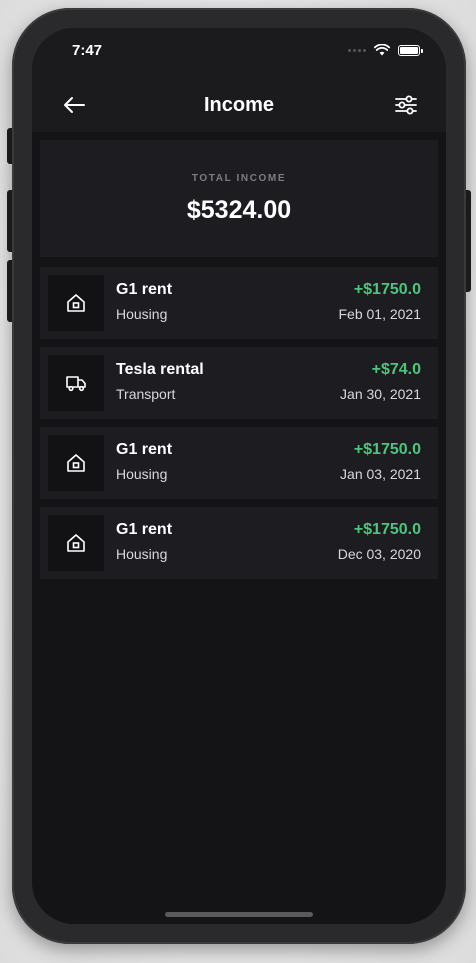 The image size is (476, 963). I want to click on transaction-date: Dec 03, 2020, so click(379, 554).